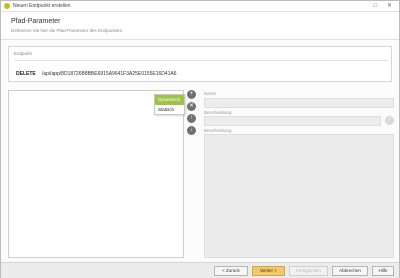 Image resolution: width=400 pixels, height=278 pixels. Describe the element at coordinates (23, 53) in the screenshot. I see `endpoint-label: Endpoint` at that location.